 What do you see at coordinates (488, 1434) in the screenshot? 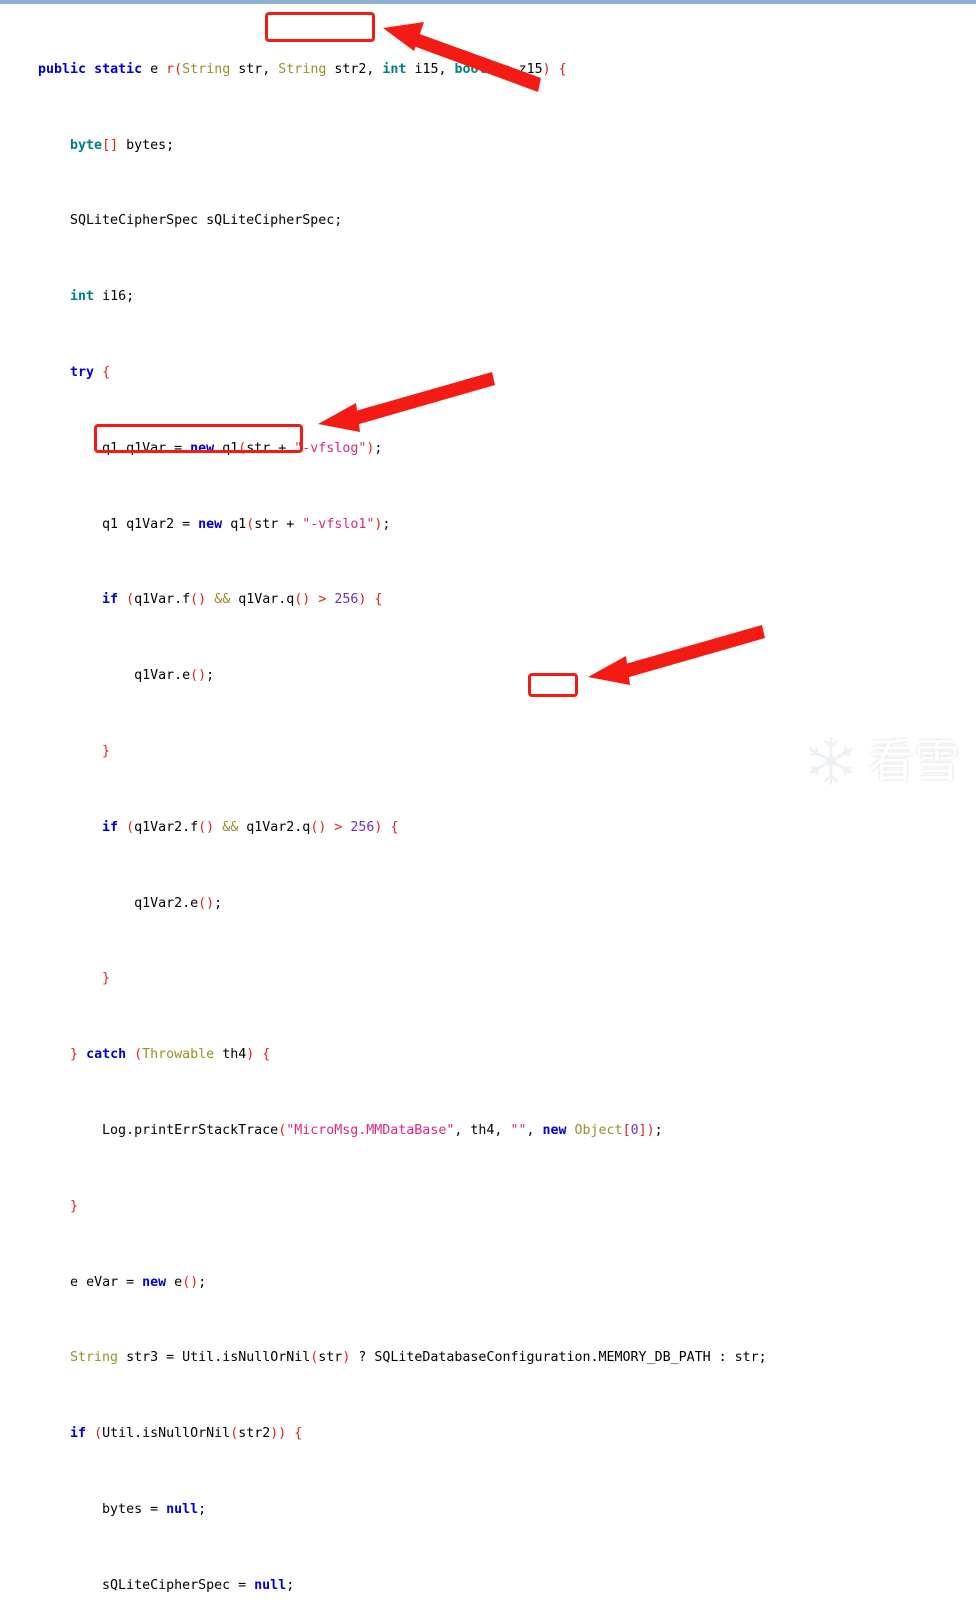
I see `code-line: if (Util.isNullOrNil(str2)) {` at bounding box center [488, 1434].